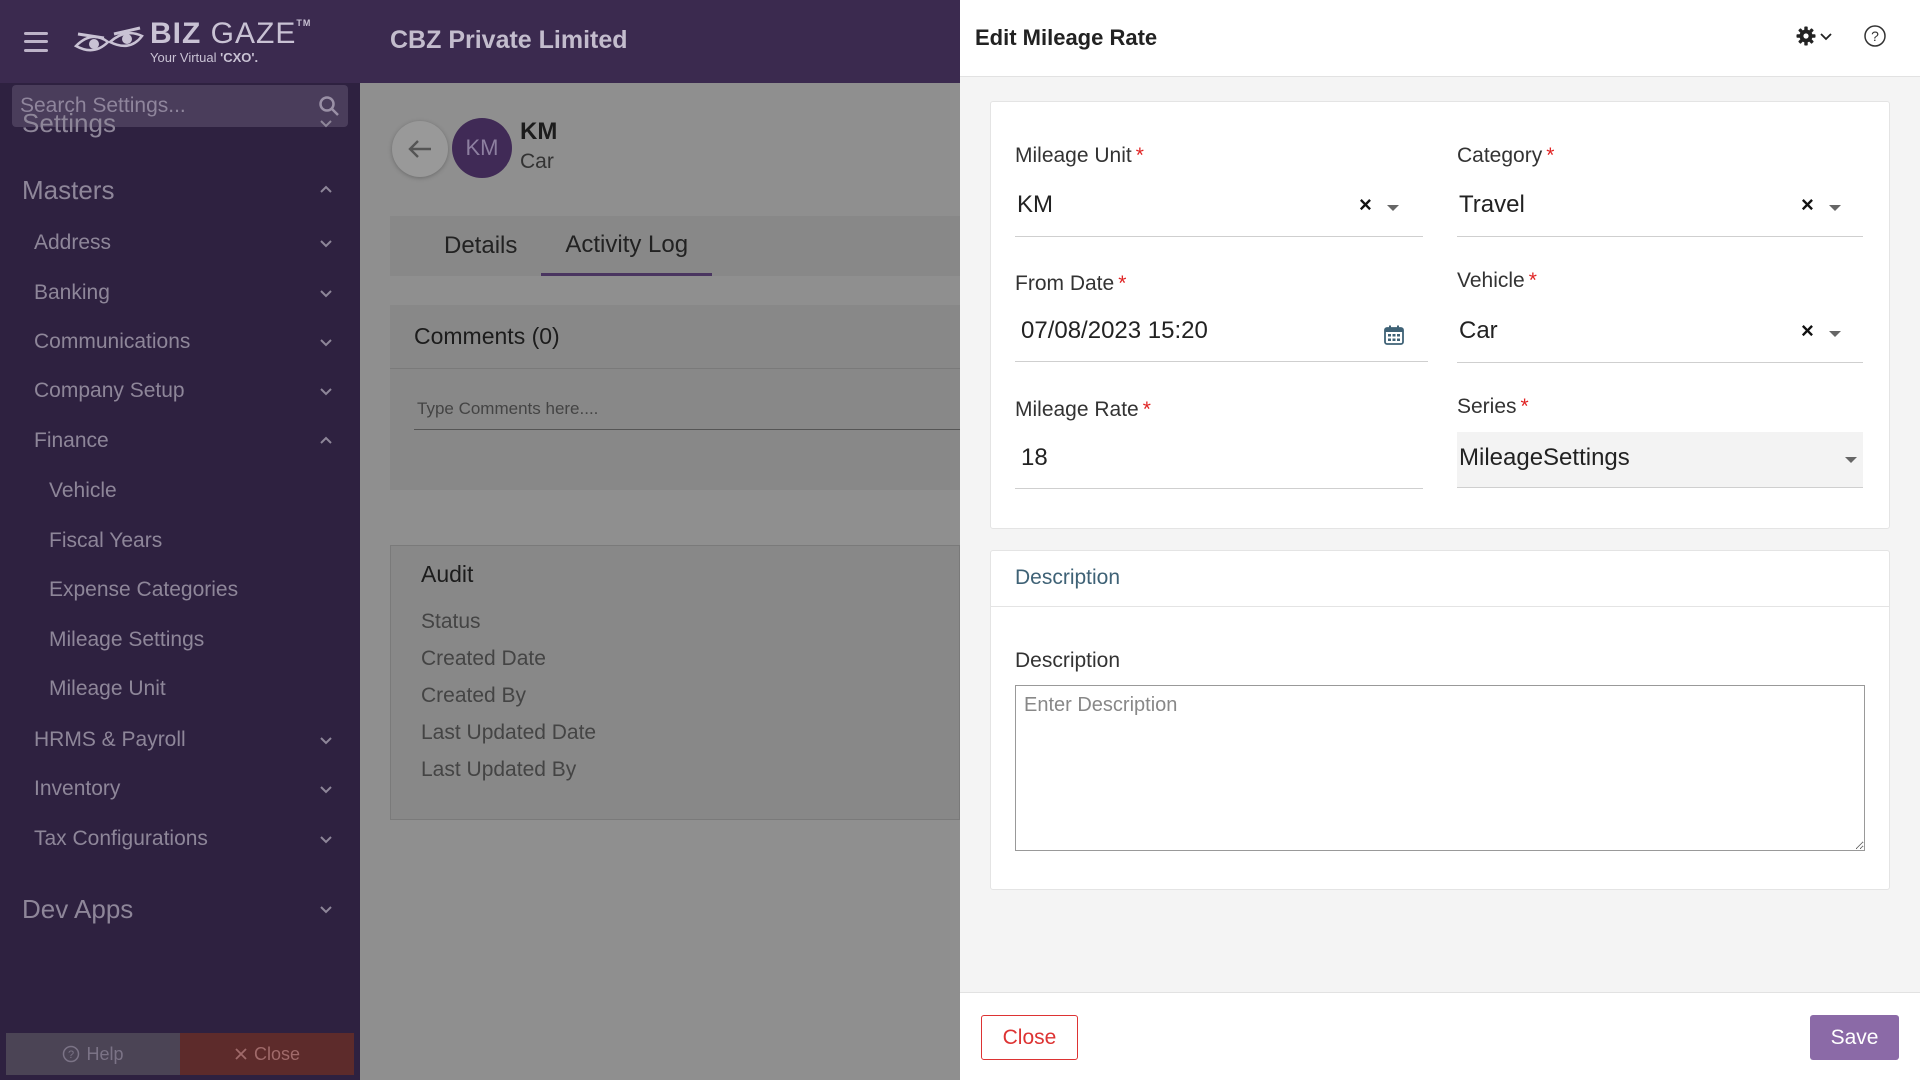  What do you see at coordinates (277, 1053) in the screenshot?
I see `close-label: Close` at bounding box center [277, 1053].